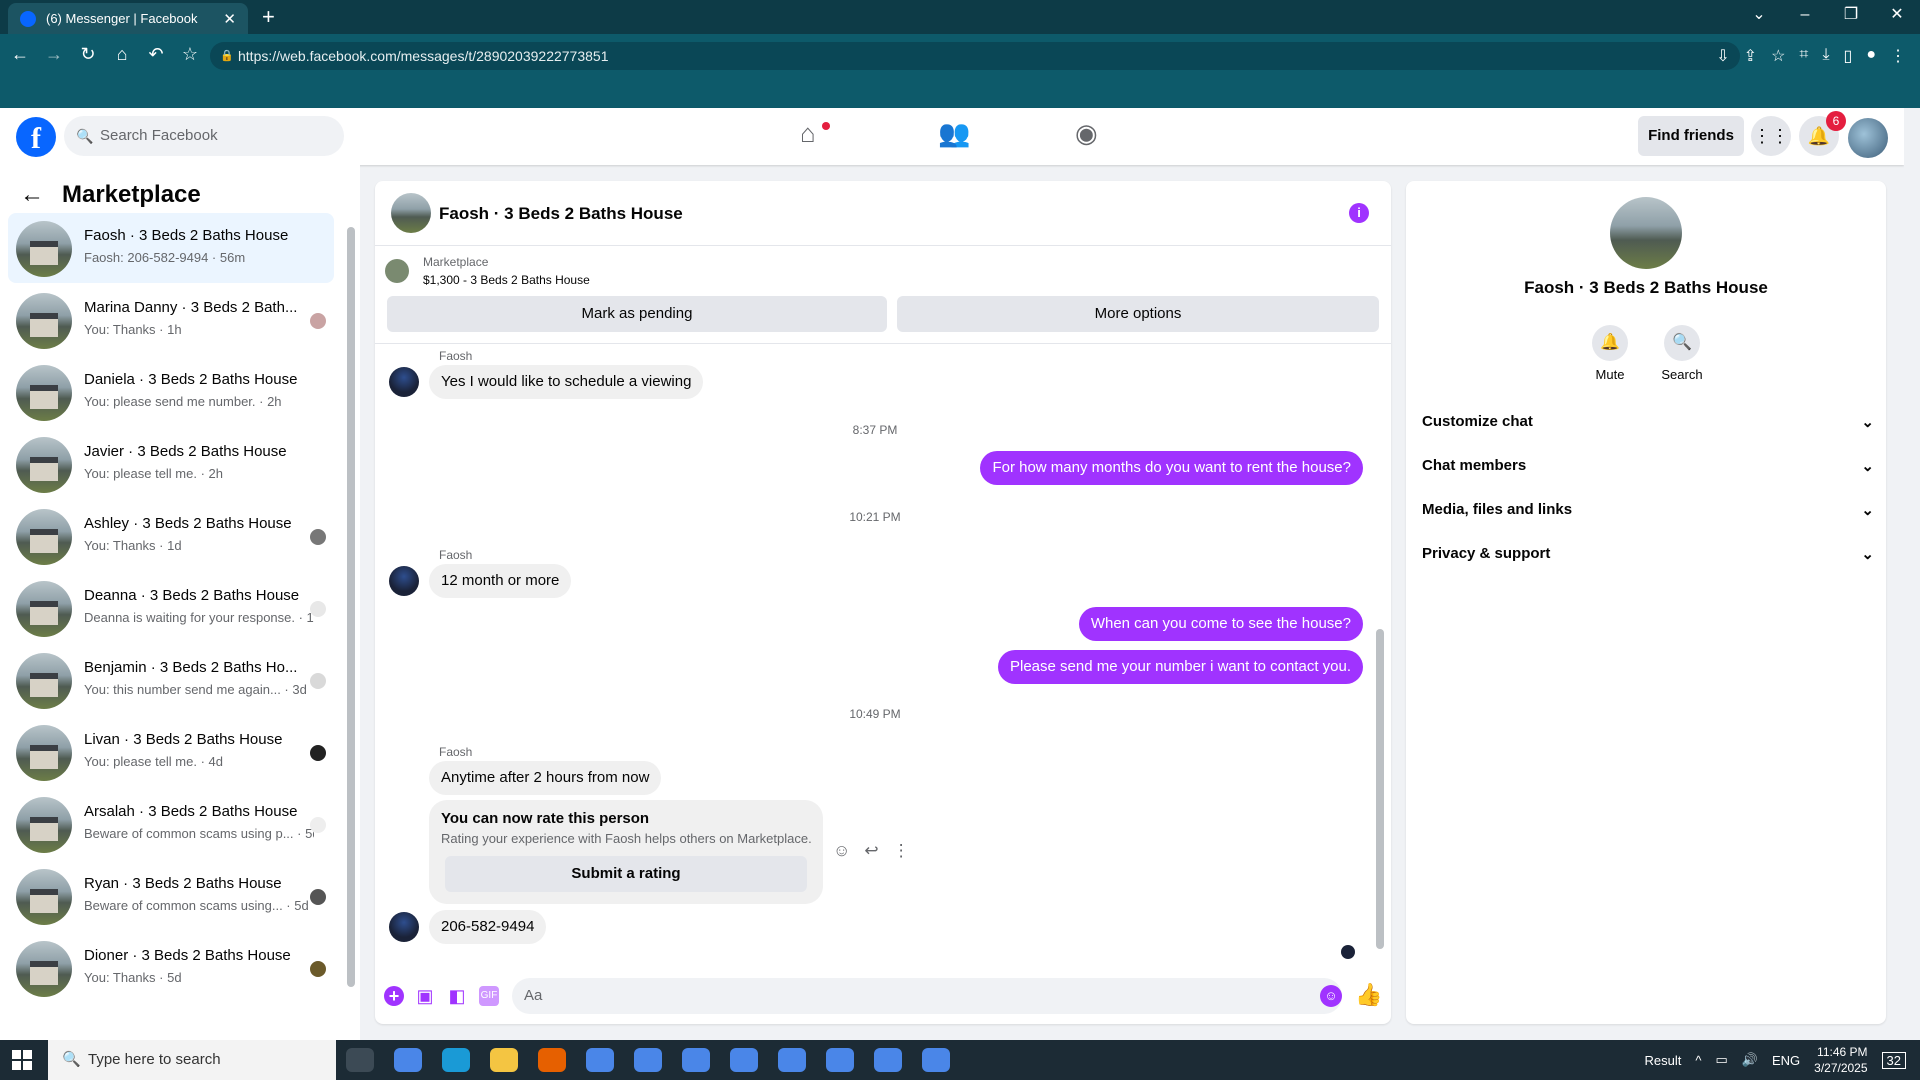 The width and height of the screenshot is (1920, 1080). I want to click on incoming-message: Anytime after 2 hours from now, so click(545, 778).